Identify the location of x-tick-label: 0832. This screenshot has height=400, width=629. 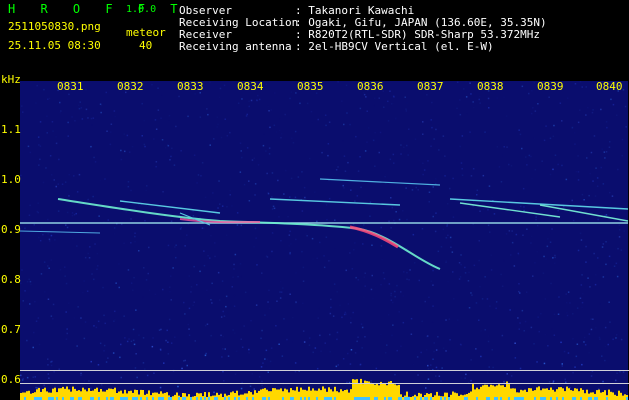
(130, 86).